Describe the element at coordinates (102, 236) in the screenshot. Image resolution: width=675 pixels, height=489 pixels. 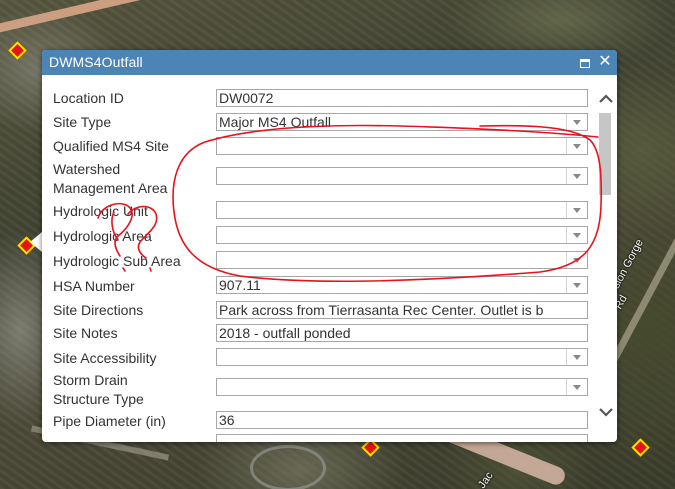
I see `field-label-hydrologic-area: Hydrologic Area` at that location.